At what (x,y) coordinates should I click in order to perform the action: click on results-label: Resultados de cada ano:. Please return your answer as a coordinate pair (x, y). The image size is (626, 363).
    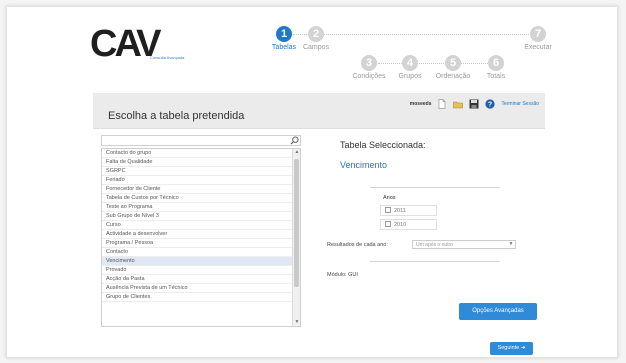
    Looking at the image, I should click on (357, 245).